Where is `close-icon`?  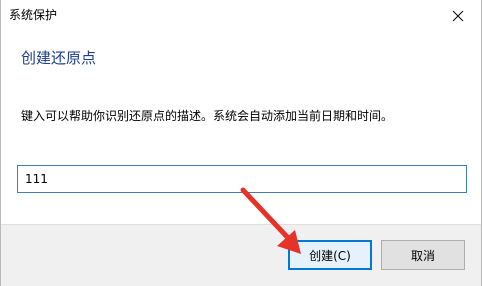
close-icon is located at coordinates (458, 15).